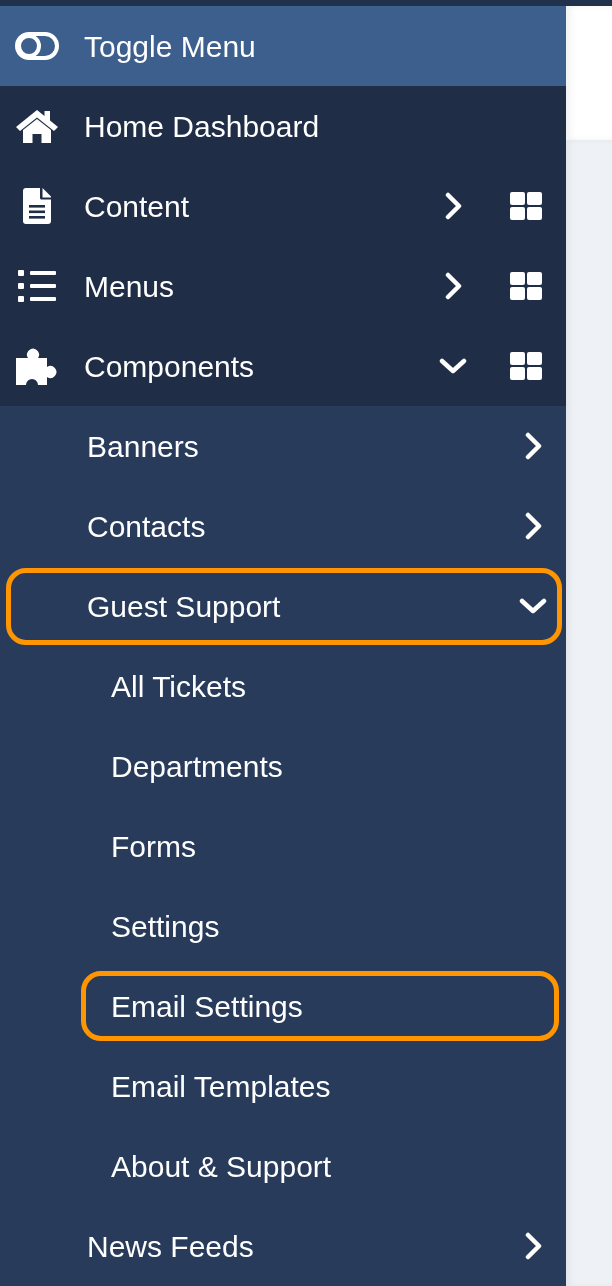 The image size is (612, 1286). Describe the element at coordinates (283, 1086) in the screenshot. I see `menu-item: Email Templates` at that location.